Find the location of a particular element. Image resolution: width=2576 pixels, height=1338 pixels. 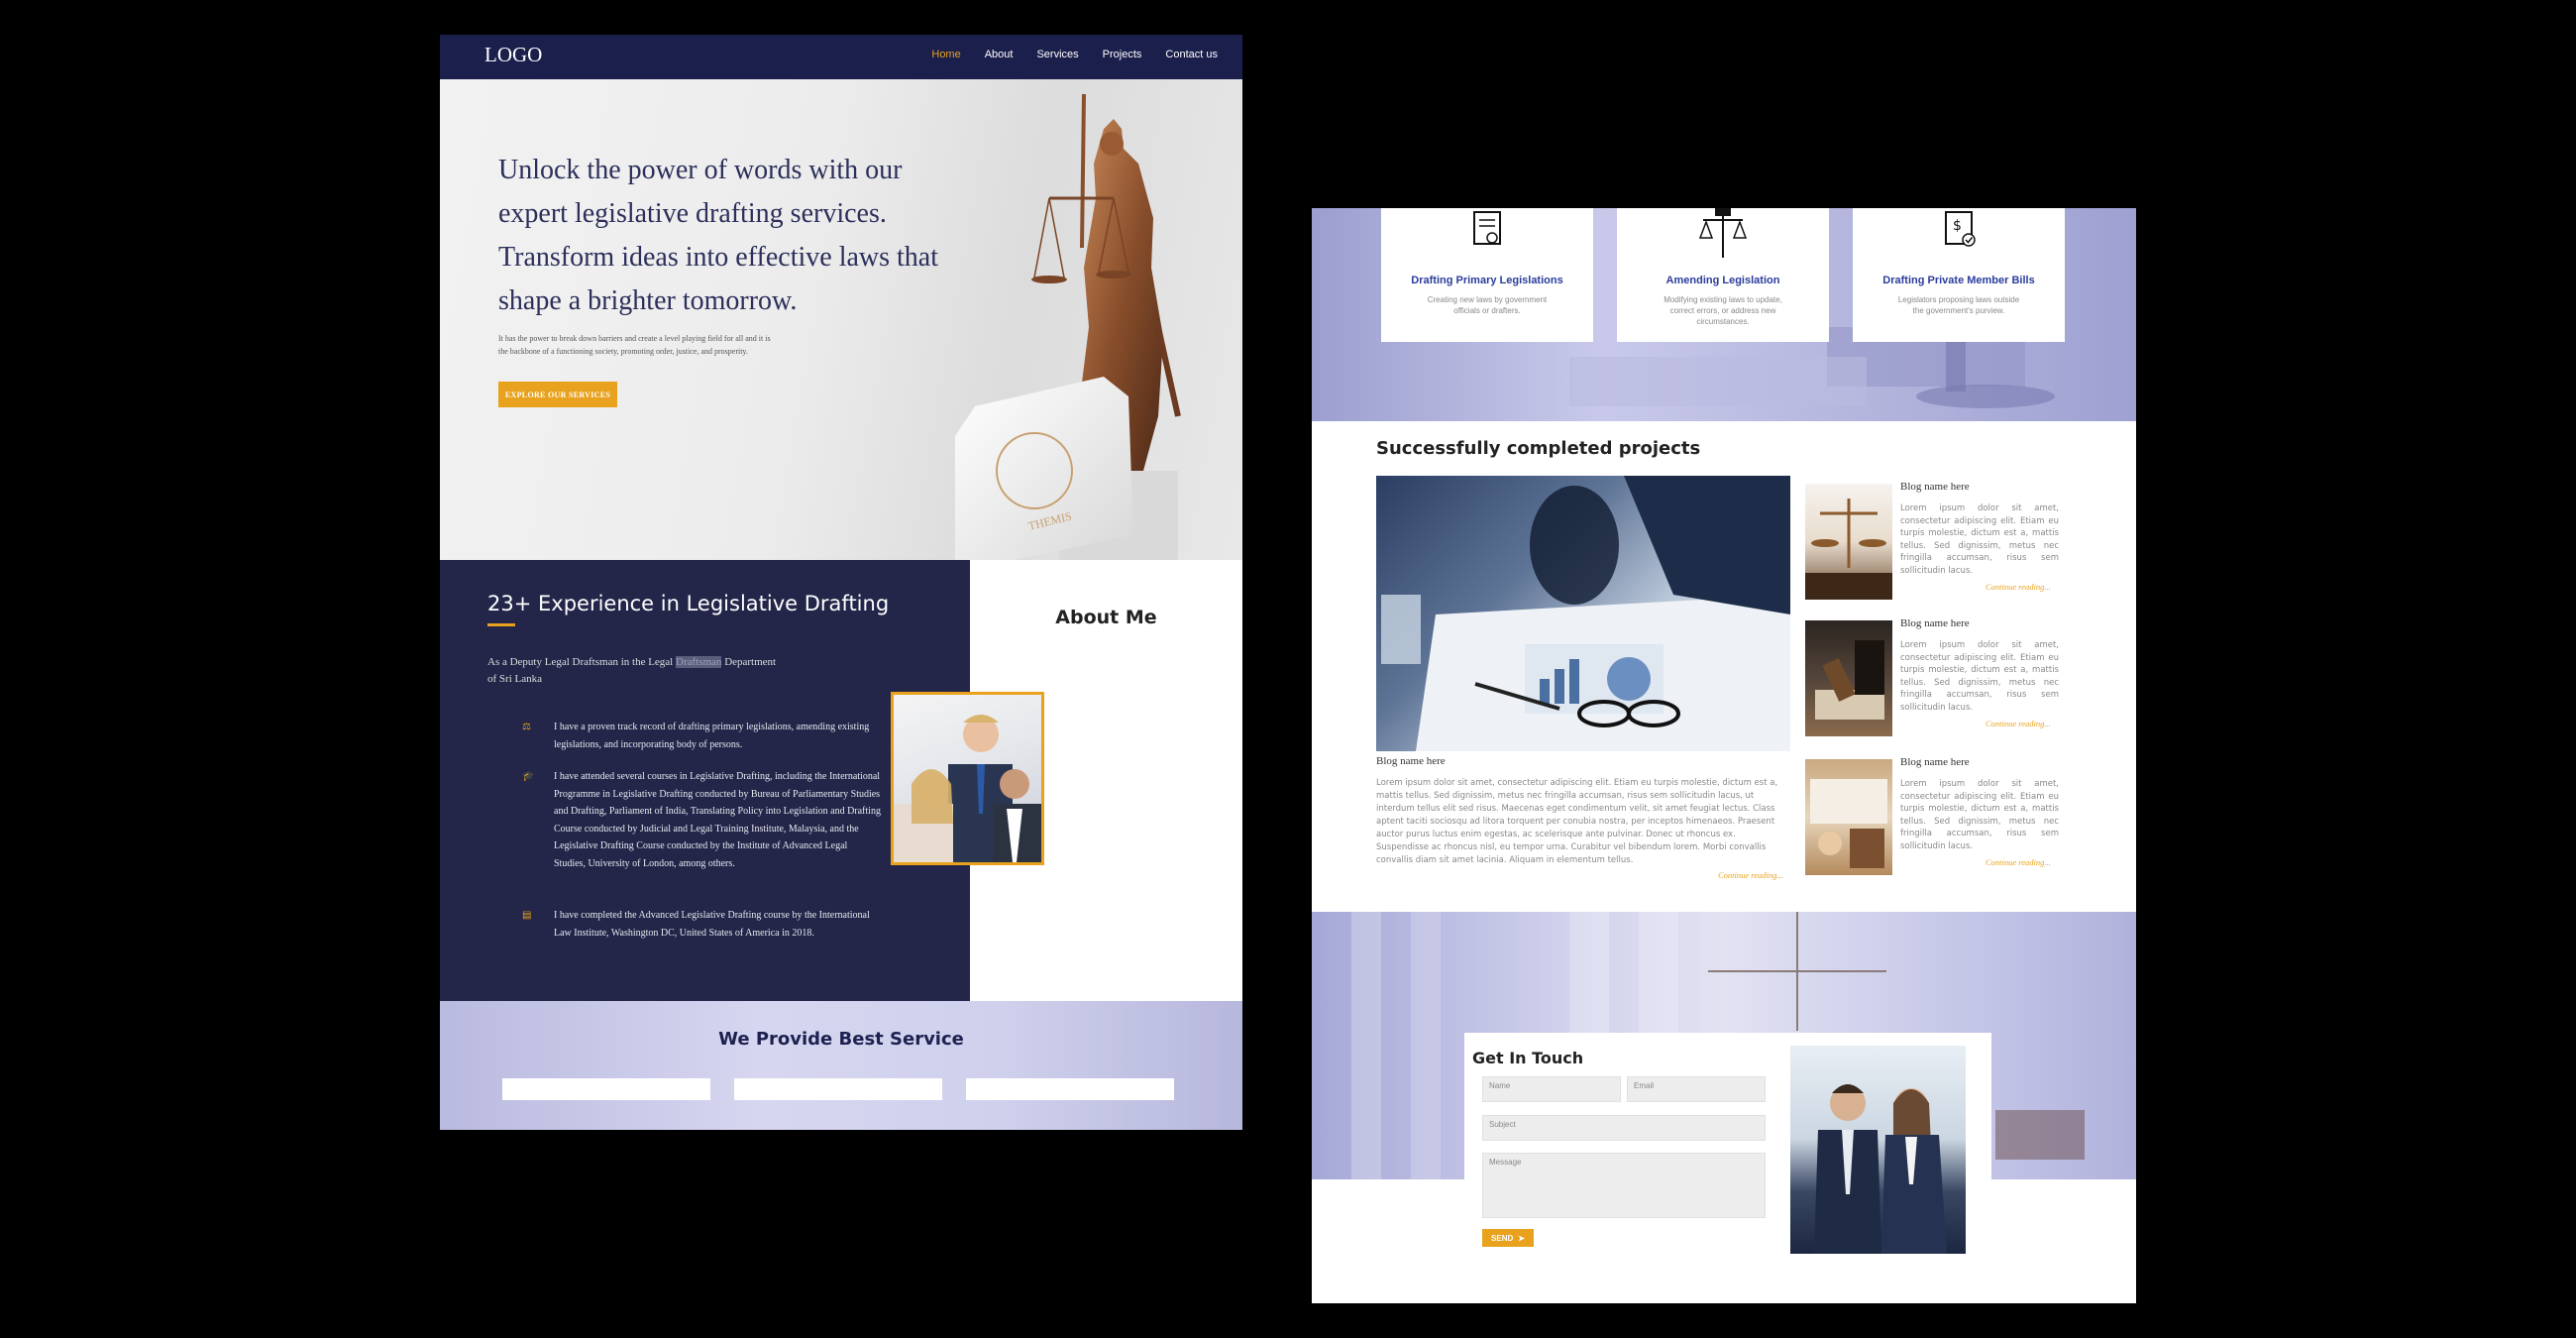

card-title: Drafting Private Member Bills is located at coordinates (1958, 280).